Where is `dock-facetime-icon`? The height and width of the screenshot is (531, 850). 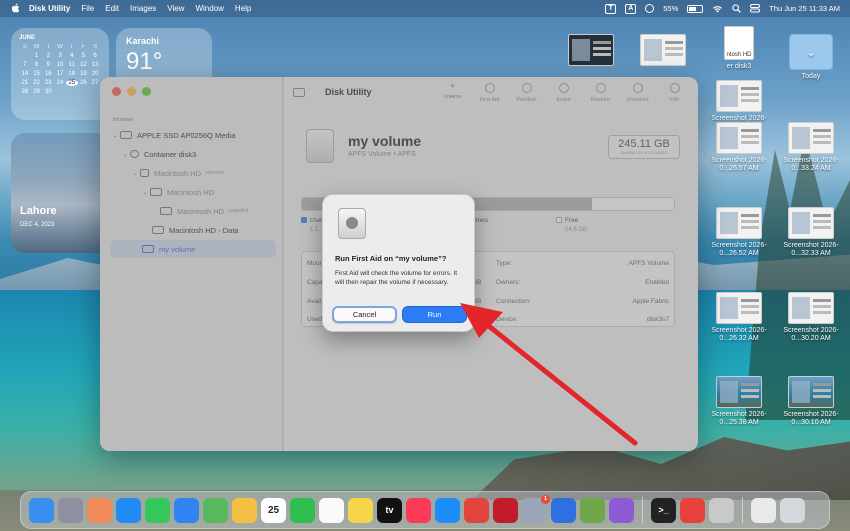
dock-facetime-icon is located at coordinates (302, 510).